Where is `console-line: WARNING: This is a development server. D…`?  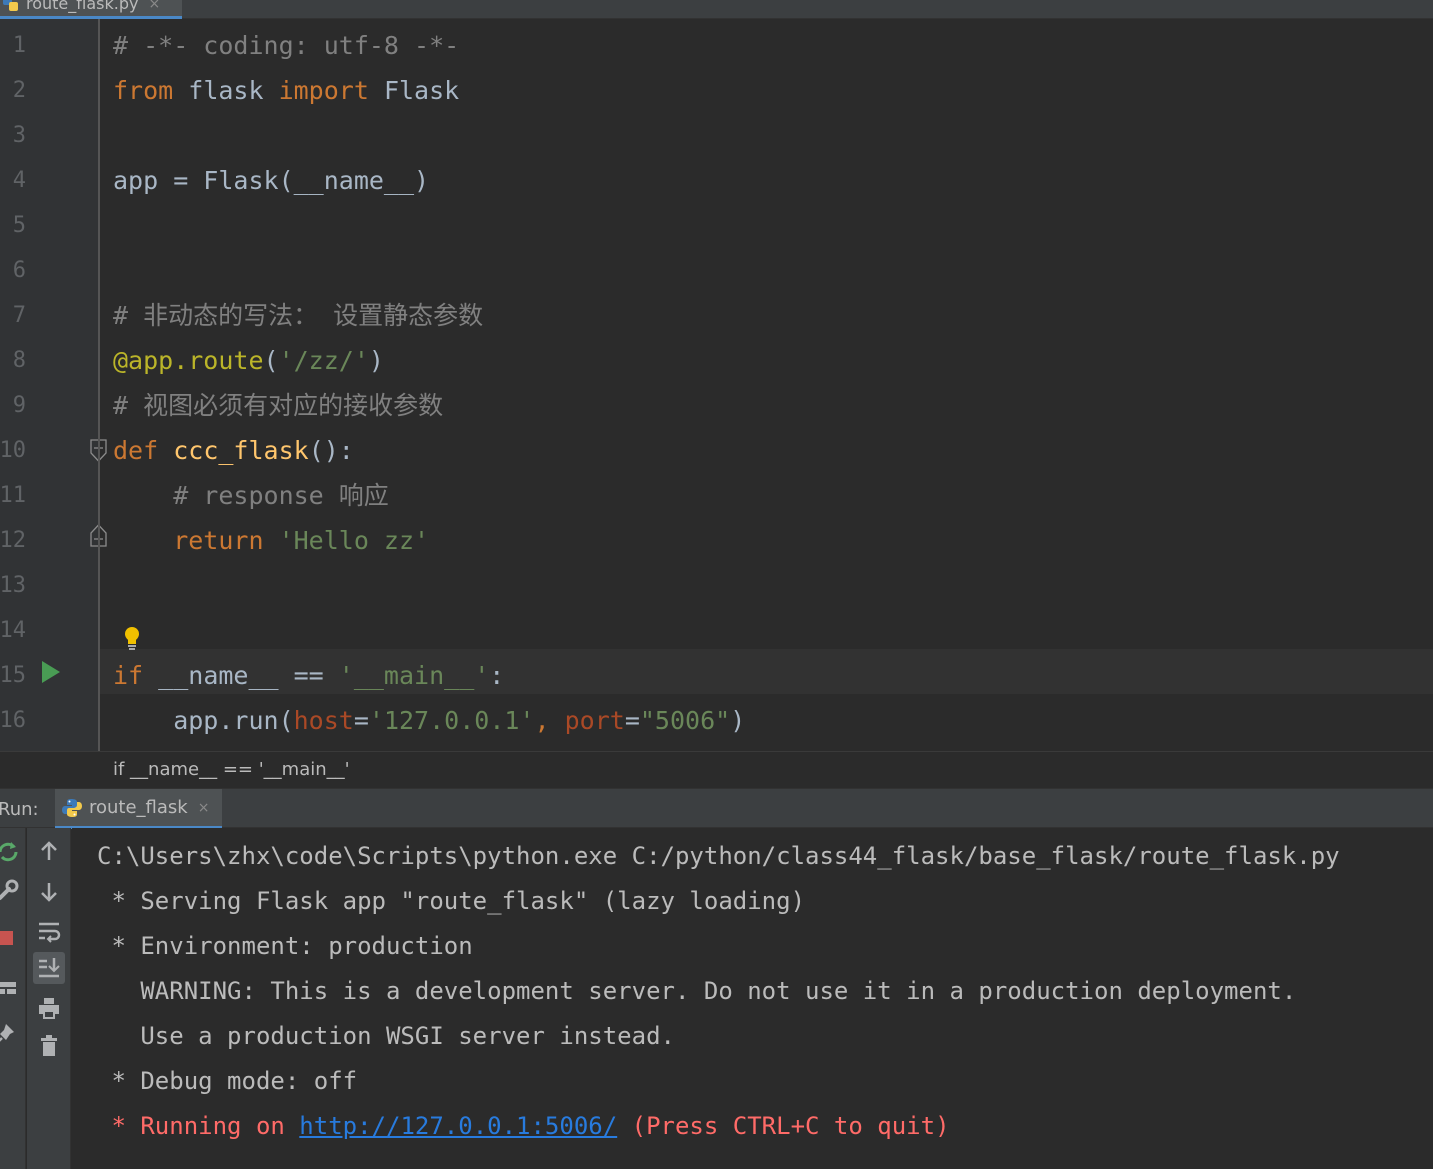
console-line: WARNING: This is a development server. D… is located at coordinates (697, 991).